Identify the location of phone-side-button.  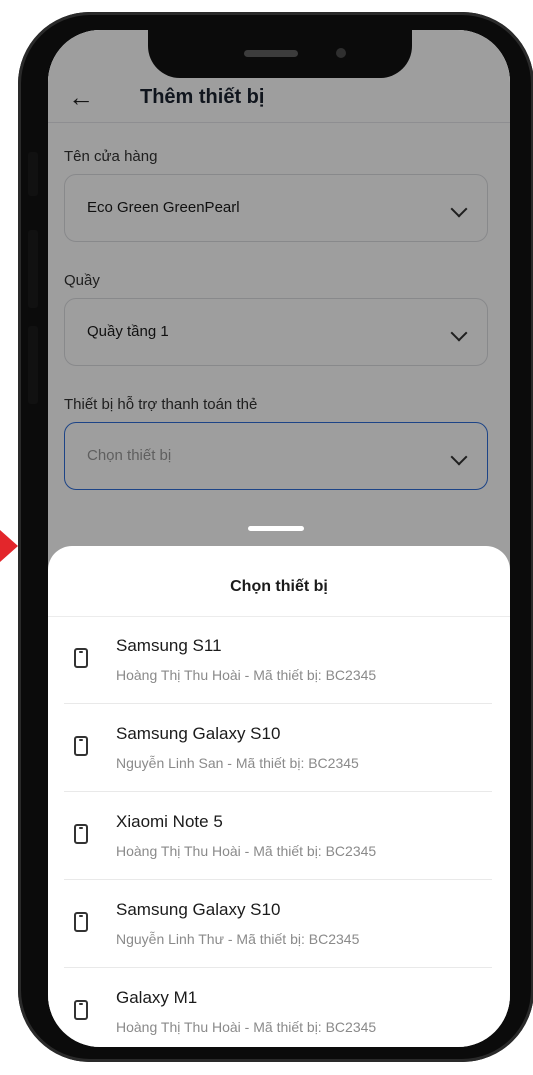
(33, 174).